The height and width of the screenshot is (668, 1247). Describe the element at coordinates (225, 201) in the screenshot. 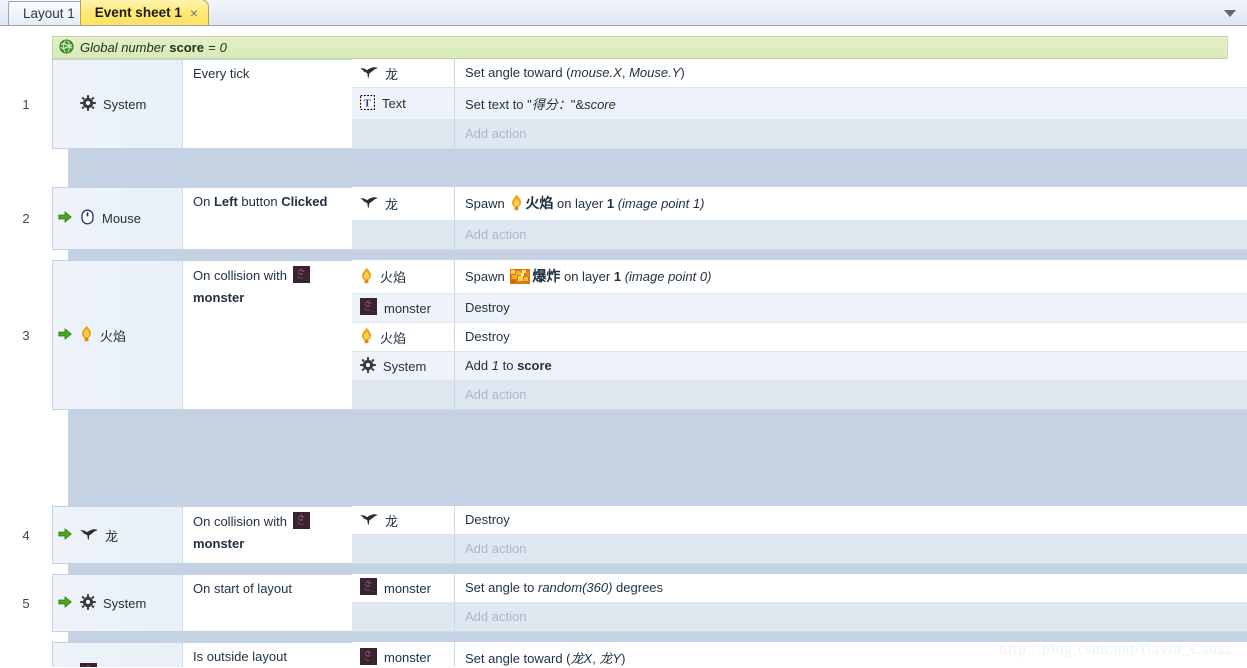

I see `condition-emphasis: Left` at that location.